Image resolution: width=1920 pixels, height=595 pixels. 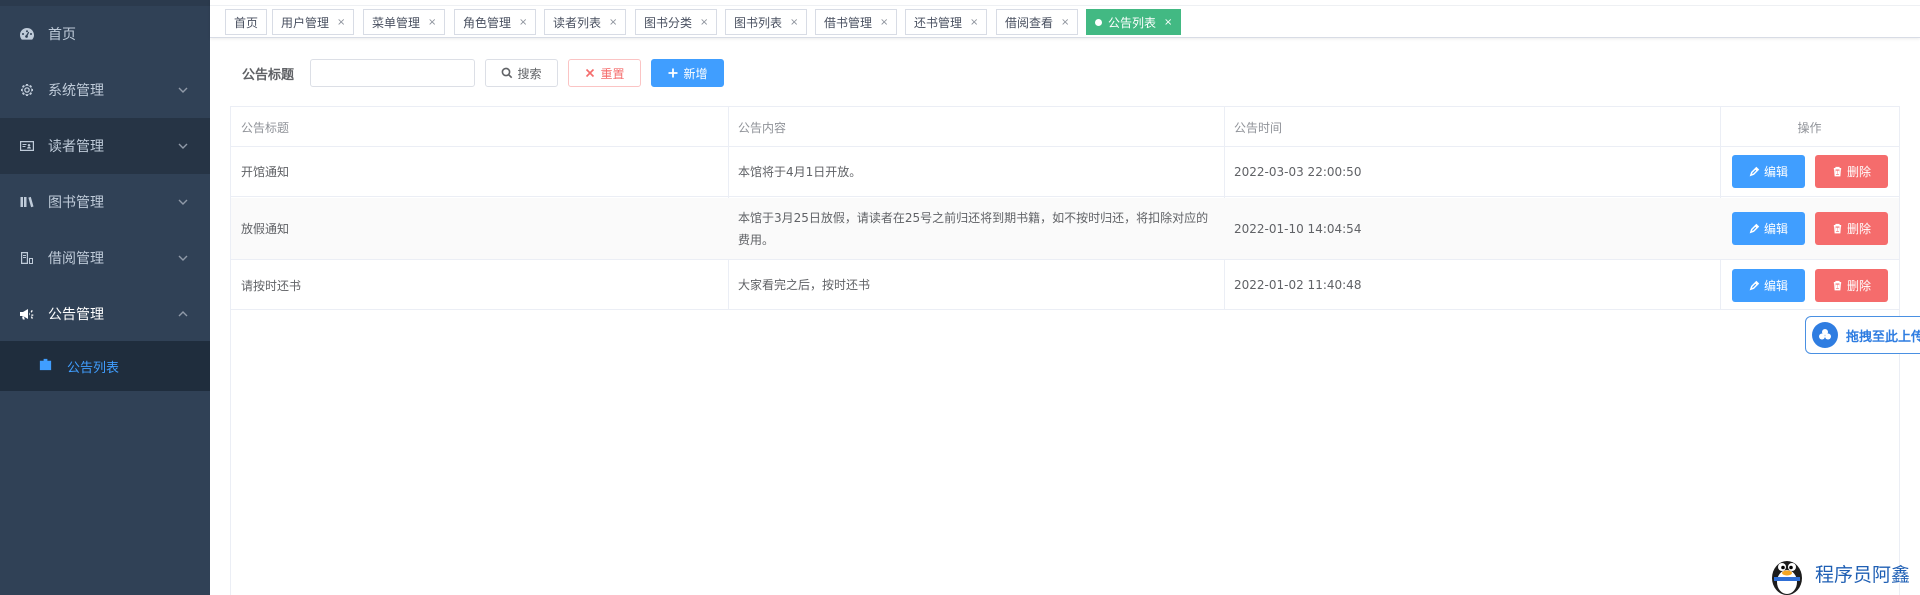 What do you see at coordinates (758, 22) in the screenshot?
I see `tab-label: 图书列表` at bounding box center [758, 22].